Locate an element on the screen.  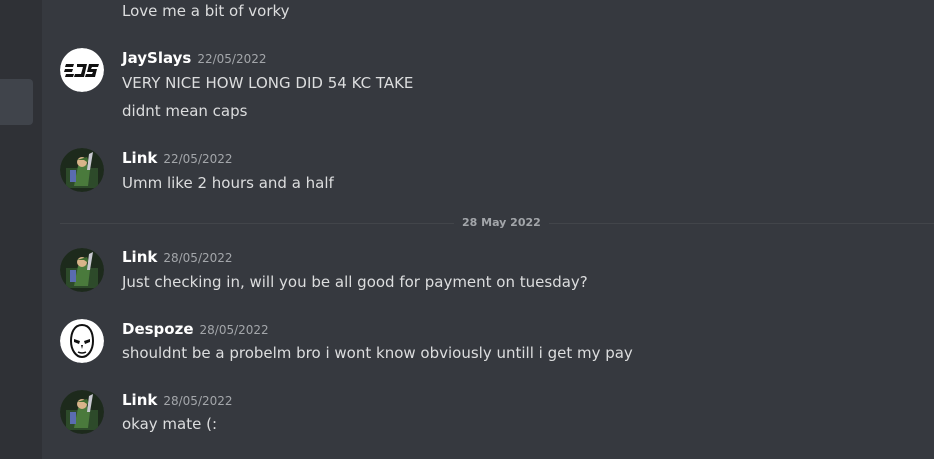
mask-icon is located at coordinates (82, 341).